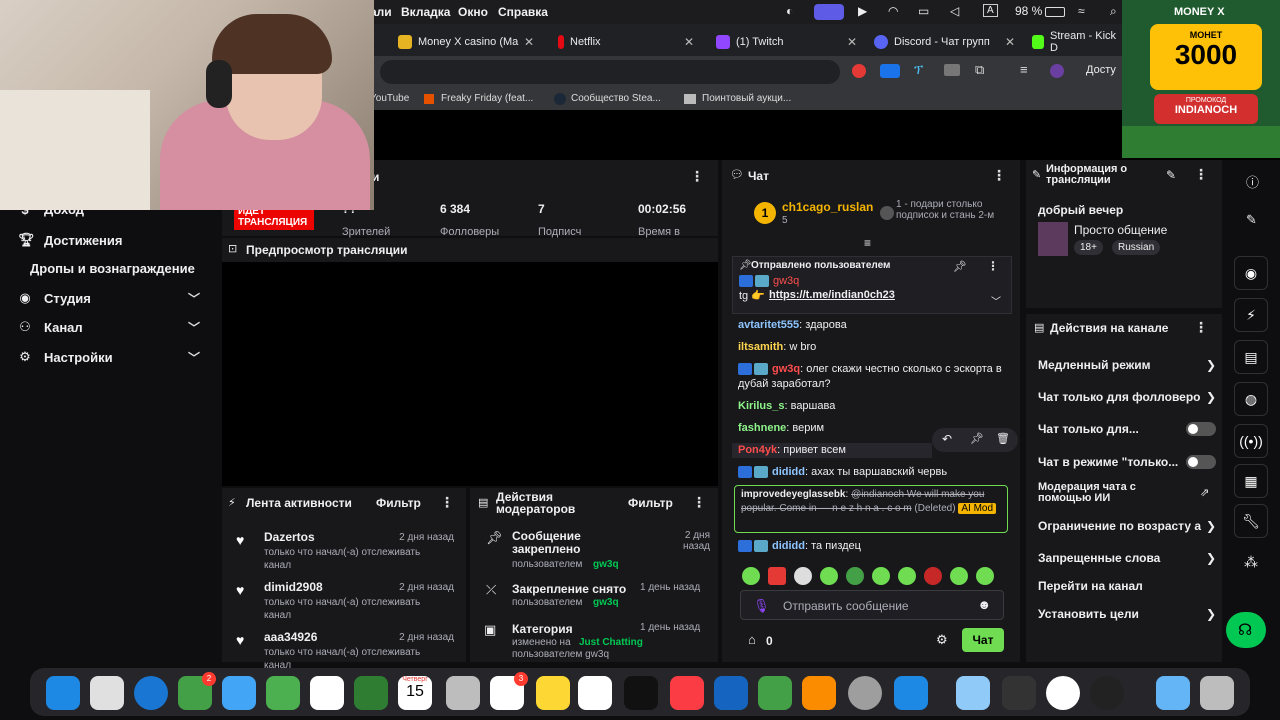  I want to click on keyboard-layout-icon: A, so click(990, 10).